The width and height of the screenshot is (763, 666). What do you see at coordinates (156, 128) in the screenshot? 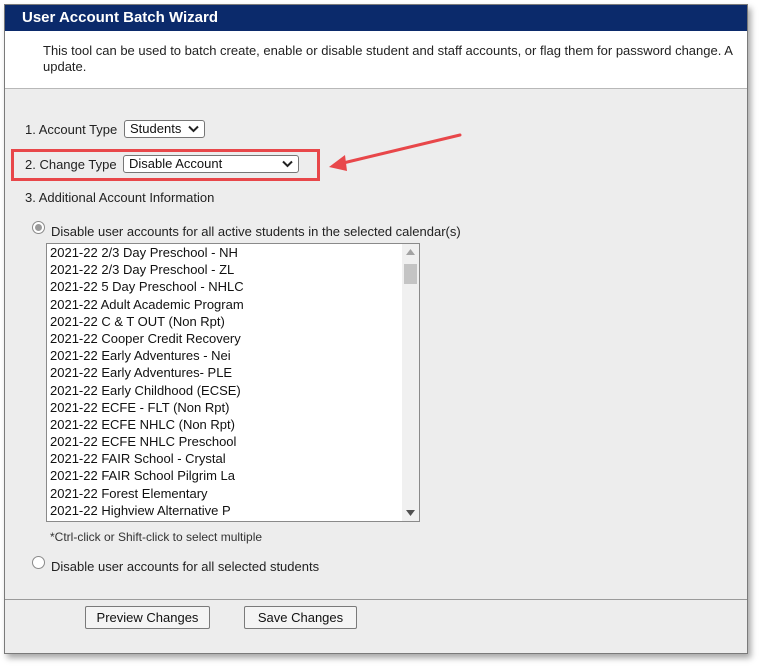
I see `account-type-value: Students` at bounding box center [156, 128].